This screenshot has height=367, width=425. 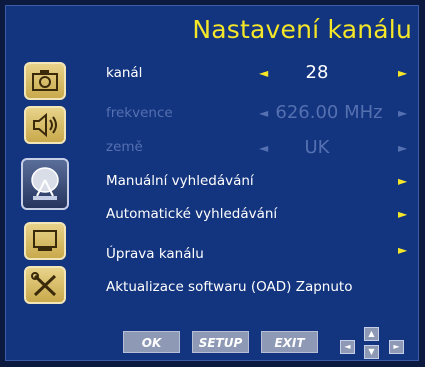 I want to click on channel-increase-arrow: ►, so click(x=402, y=73).